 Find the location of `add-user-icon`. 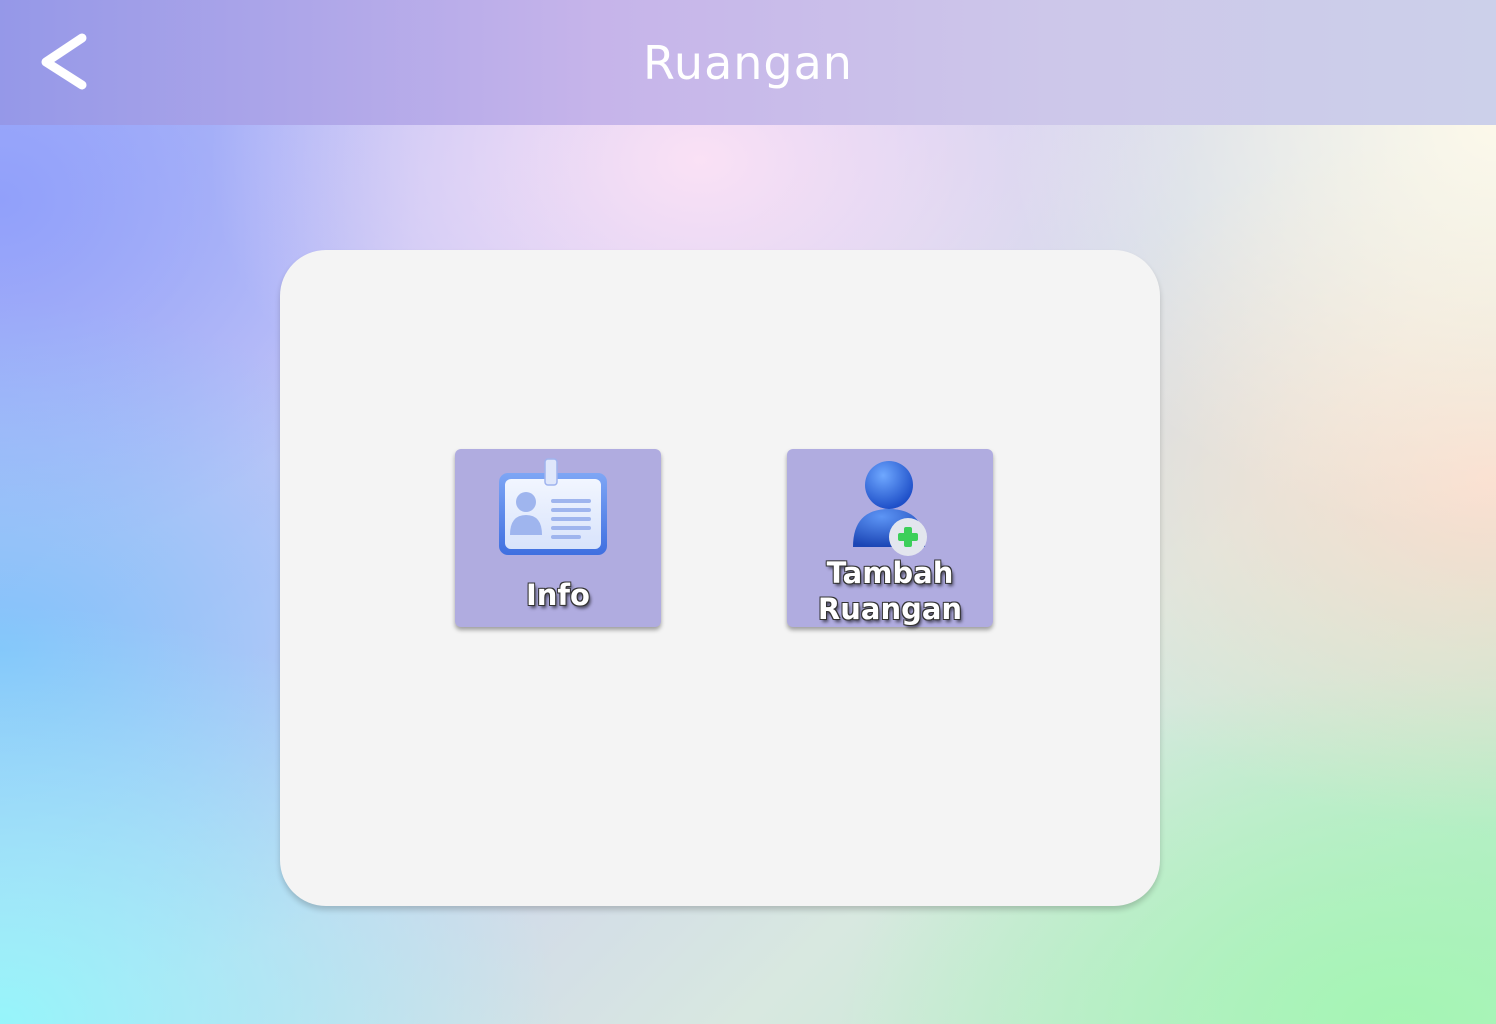

add-user-icon is located at coordinates (890, 508).